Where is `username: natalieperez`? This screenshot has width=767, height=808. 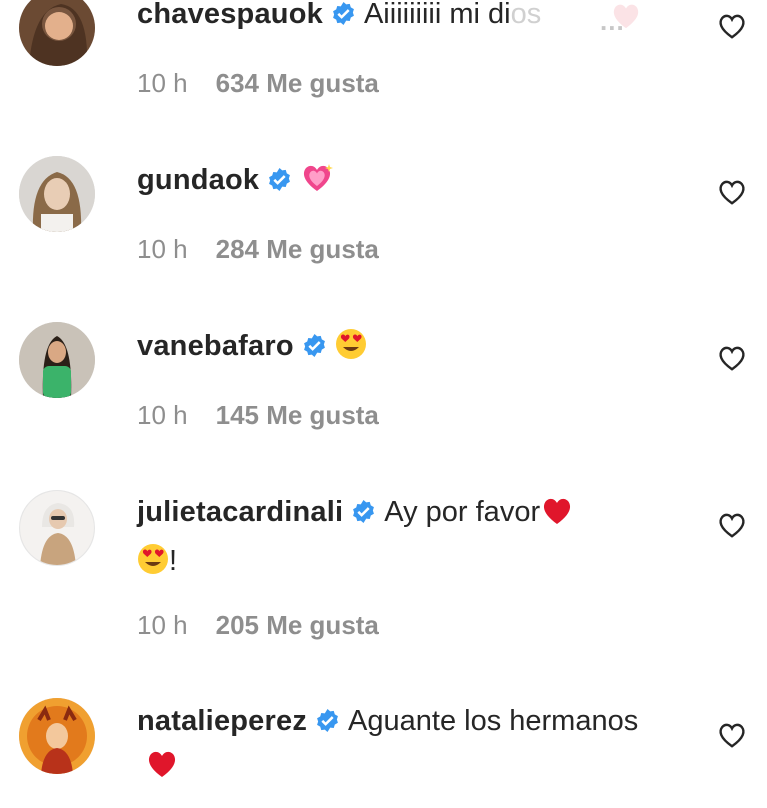 username: natalieperez is located at coordinates (222, 721).